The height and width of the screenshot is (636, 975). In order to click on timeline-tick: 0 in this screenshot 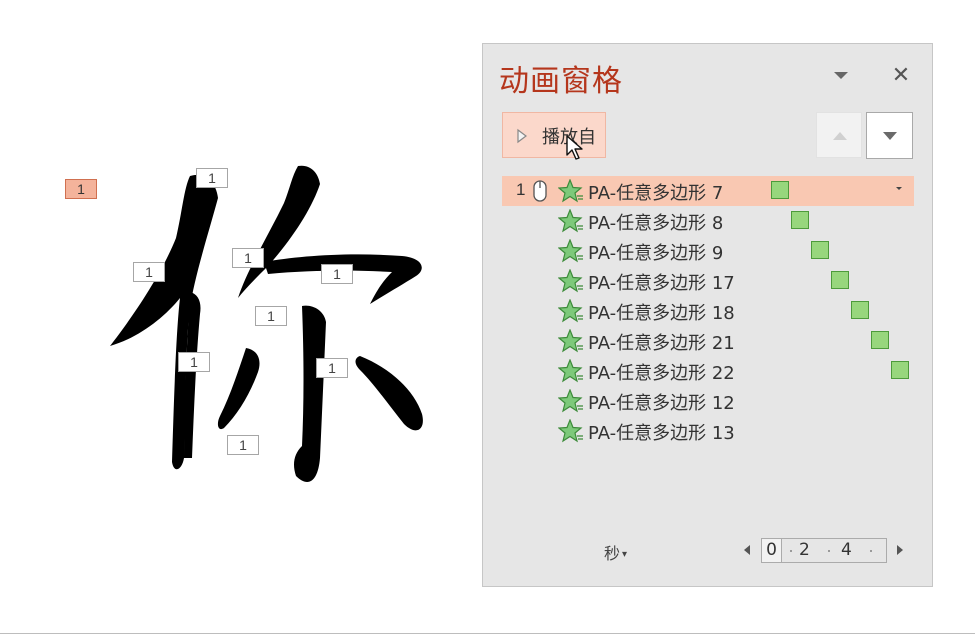, I will do `click(772, 550)`.